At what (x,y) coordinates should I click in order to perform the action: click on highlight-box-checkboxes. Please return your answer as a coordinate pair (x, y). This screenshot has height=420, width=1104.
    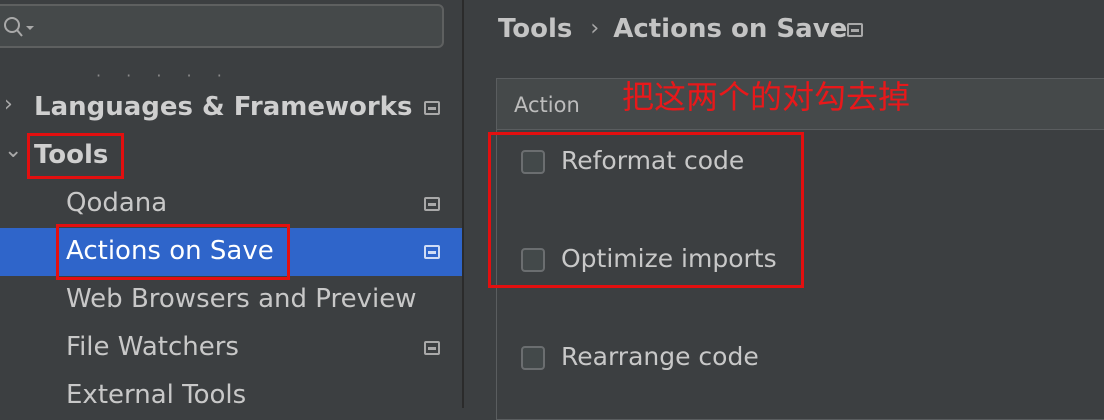
    Looking at the image, I should click on (646, 210).